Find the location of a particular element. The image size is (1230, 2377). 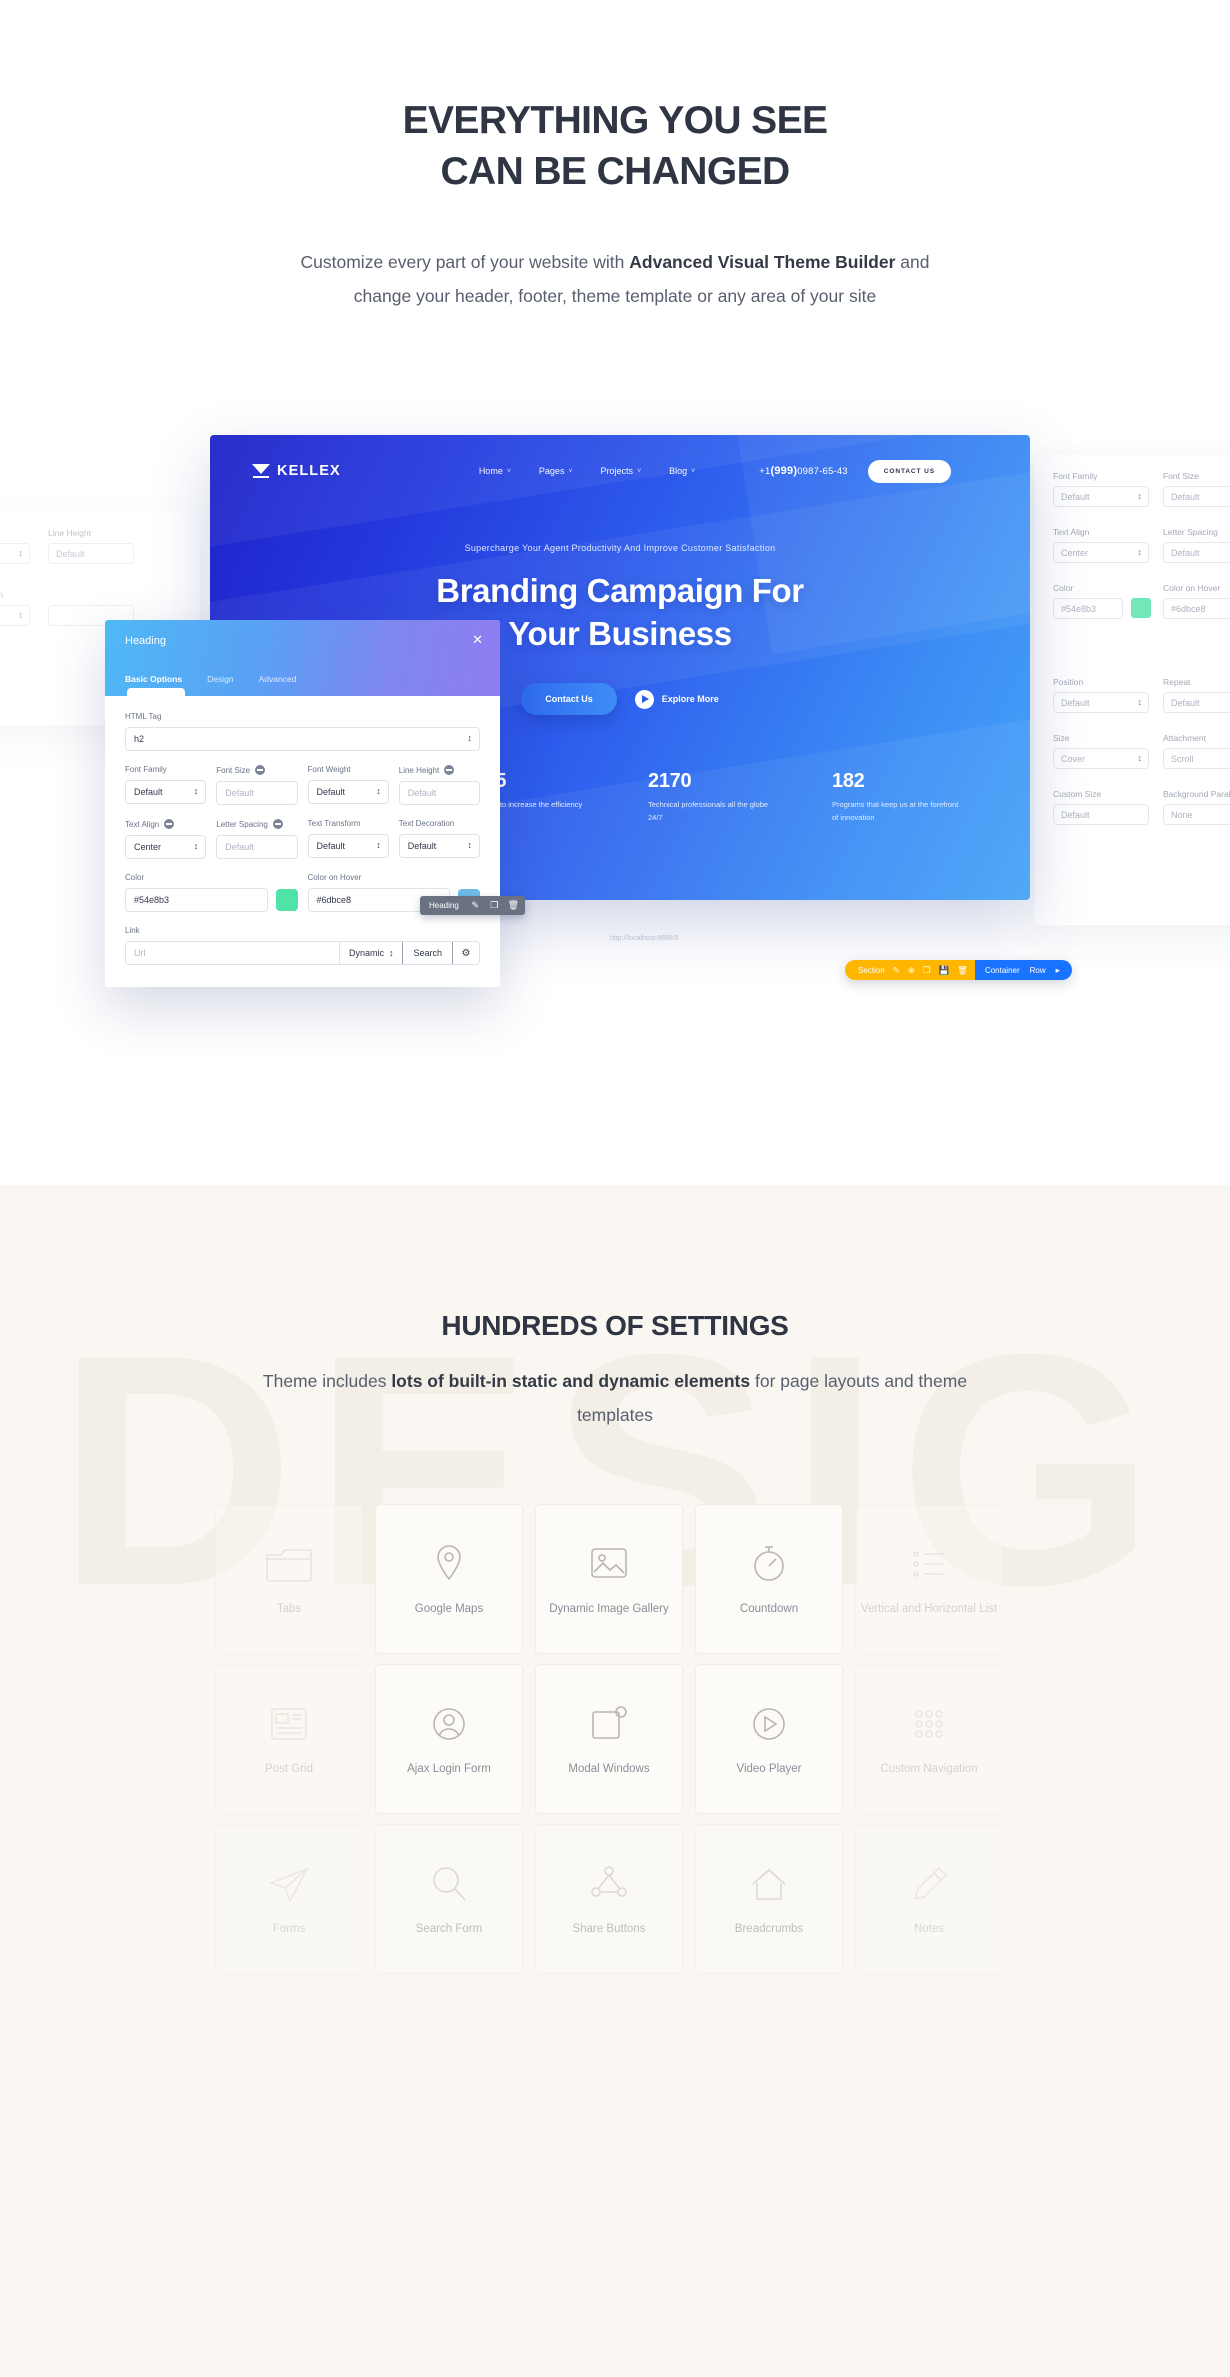

ghost-right-field-4: #54e8b3 is located at coordinates (1088, 608).